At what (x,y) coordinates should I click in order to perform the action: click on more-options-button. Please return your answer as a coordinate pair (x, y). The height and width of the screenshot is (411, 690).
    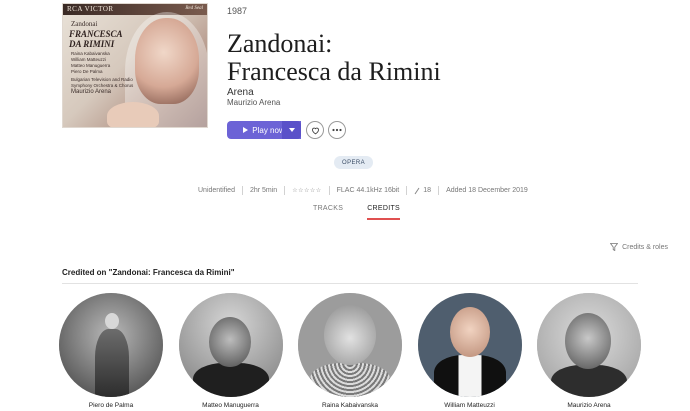
    Looking at the image, I should click on (337, 130).